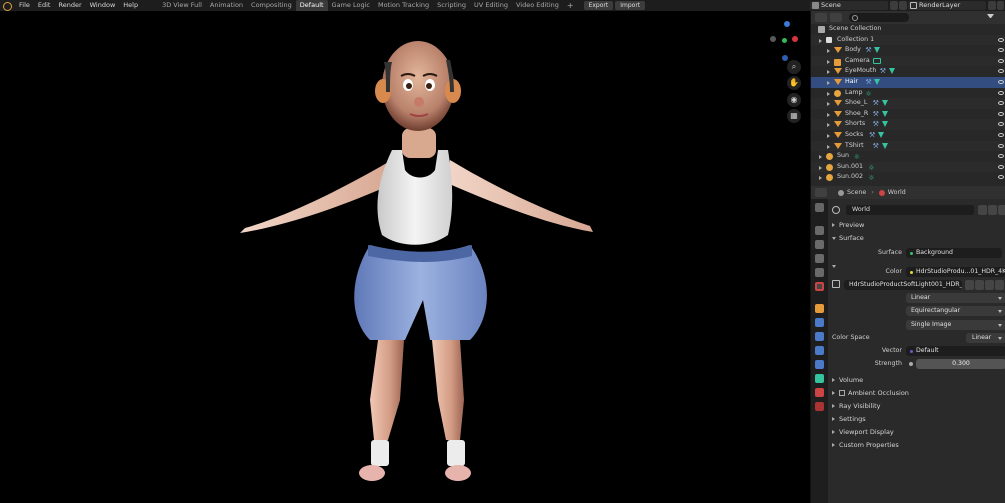 This screenshot has height=503, width=1005. I want to click on preview-section: Preview, so click(848, 225).